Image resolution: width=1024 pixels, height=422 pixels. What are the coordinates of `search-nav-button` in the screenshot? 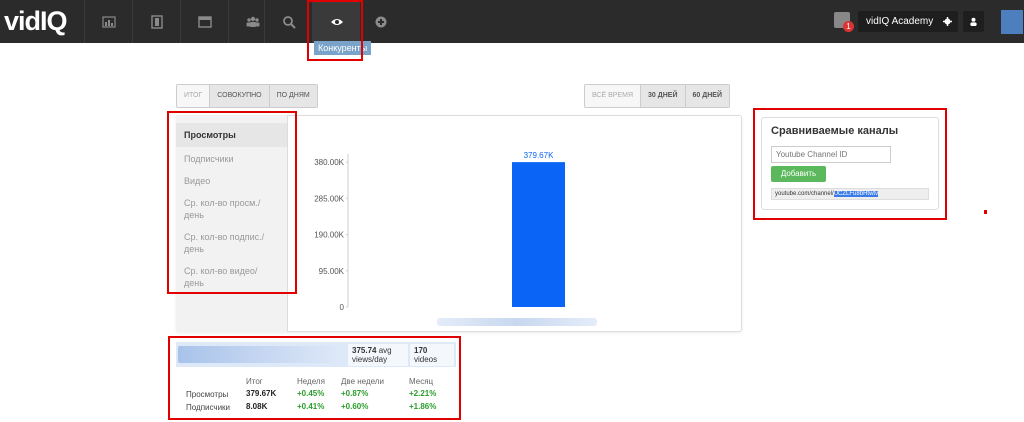 It's located at (288, 21).